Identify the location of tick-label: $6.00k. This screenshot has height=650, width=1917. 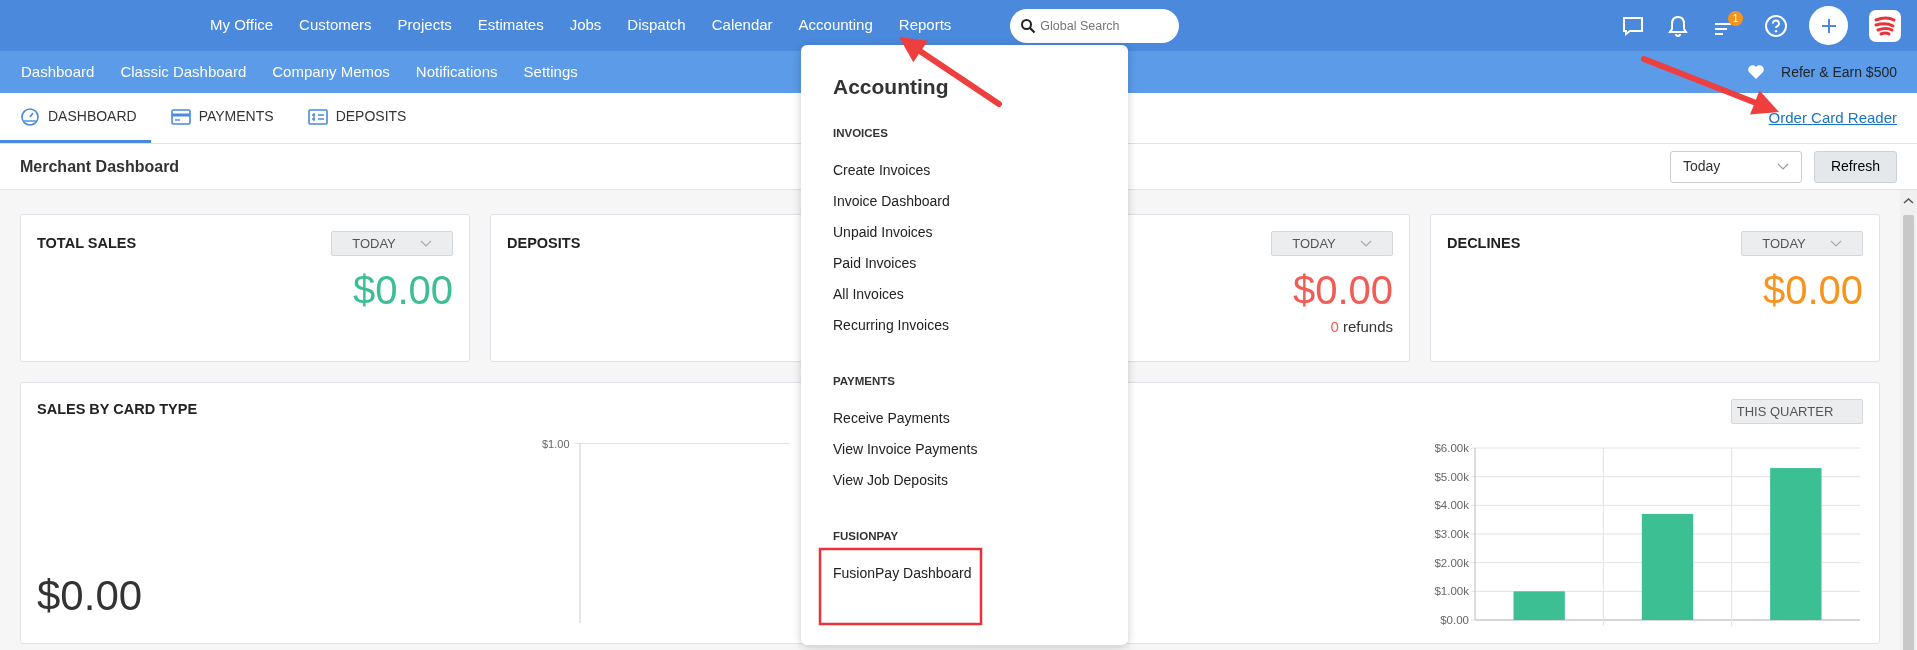
(1451, 448).